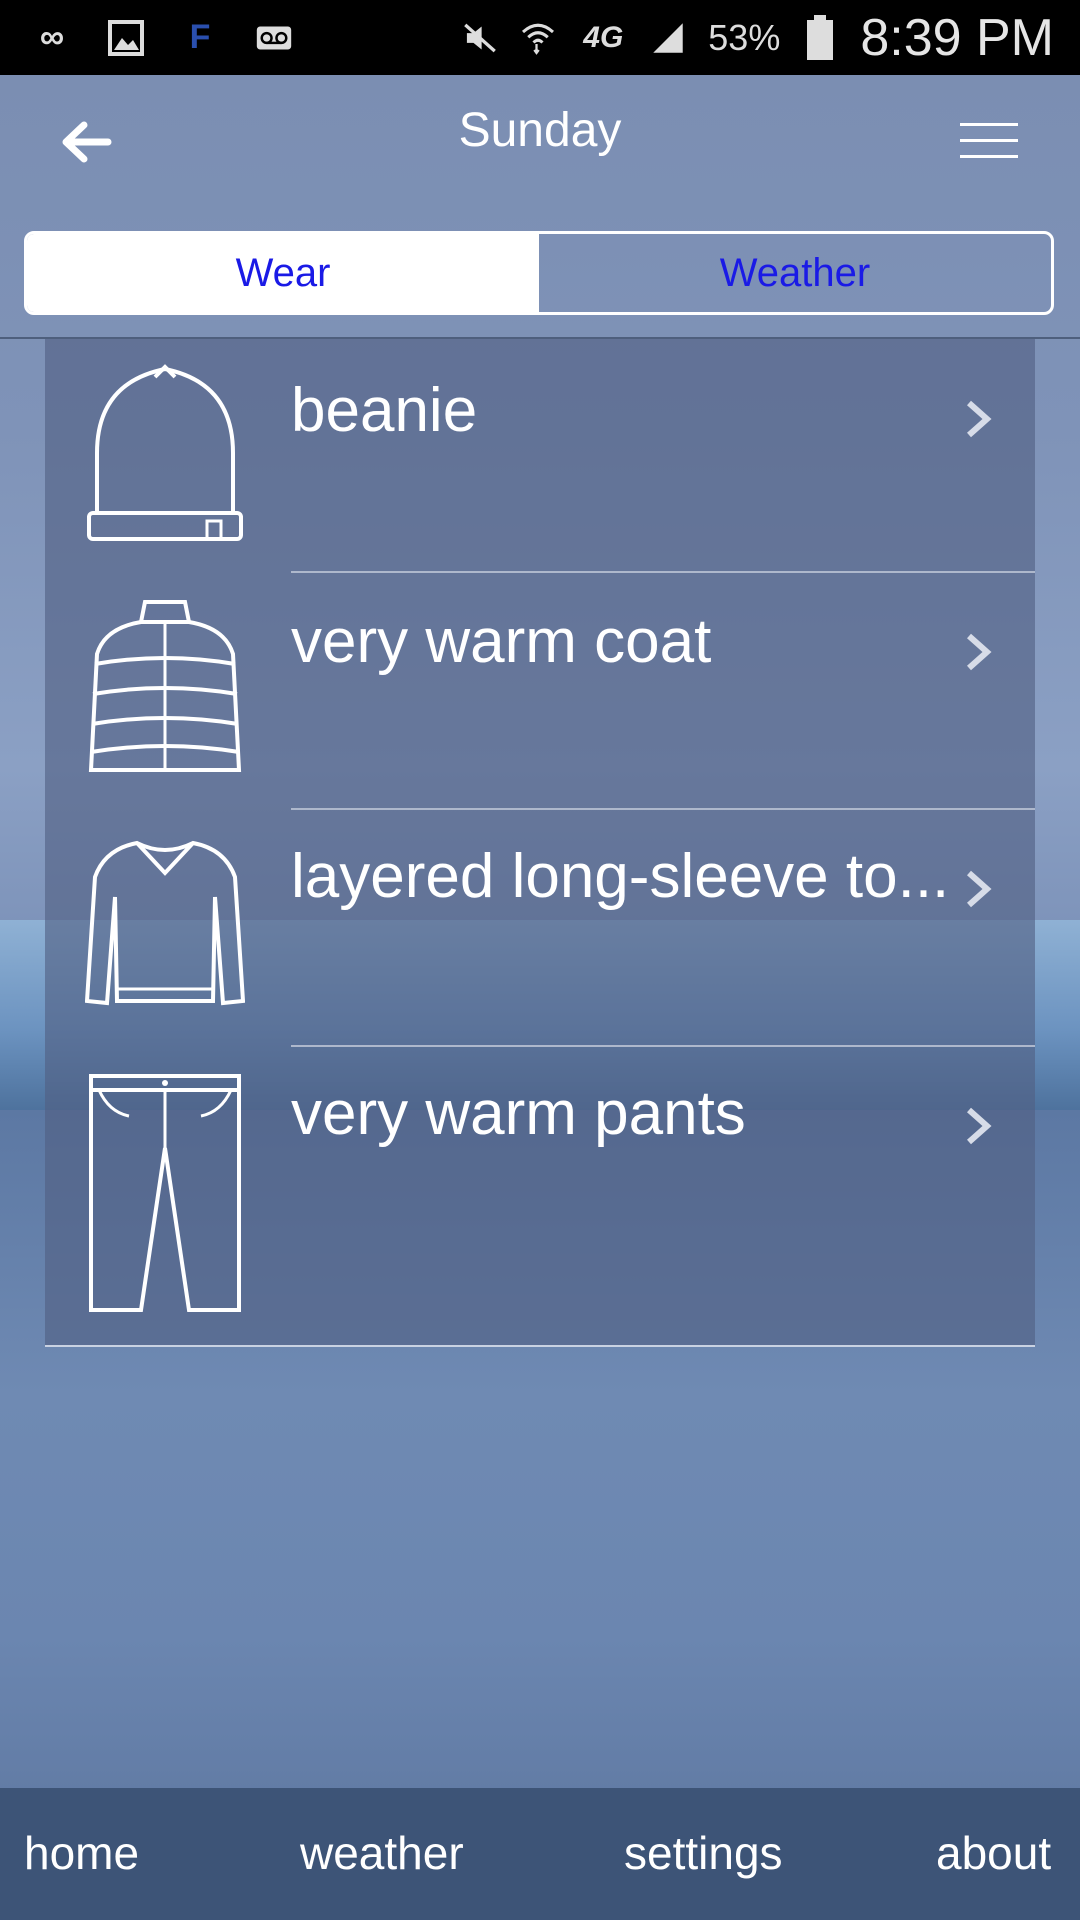 The height and width of the screenshot is (1920, 1080). I want to click on infinity-icon: ∞, so click(52, 37).